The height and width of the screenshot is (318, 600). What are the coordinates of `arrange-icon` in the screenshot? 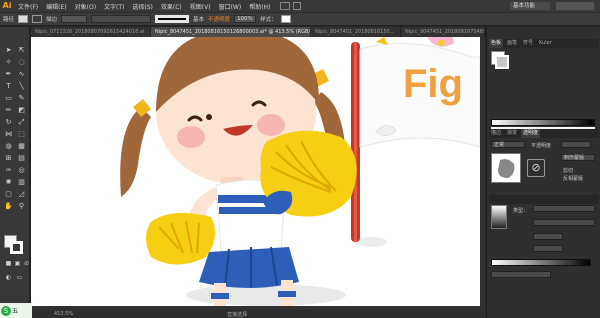 It's located at (297, 6).